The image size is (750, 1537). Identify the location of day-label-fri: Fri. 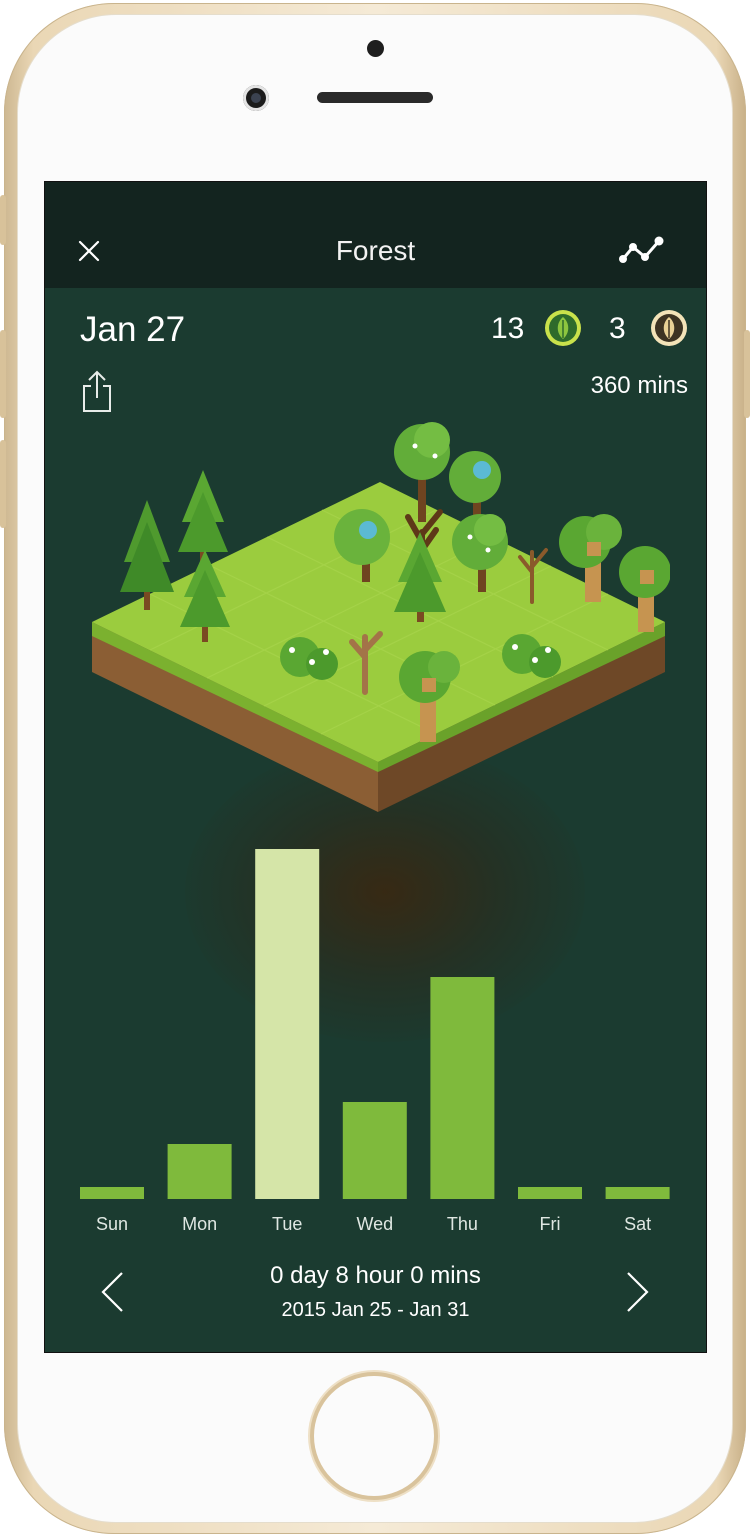
(550, 1224).